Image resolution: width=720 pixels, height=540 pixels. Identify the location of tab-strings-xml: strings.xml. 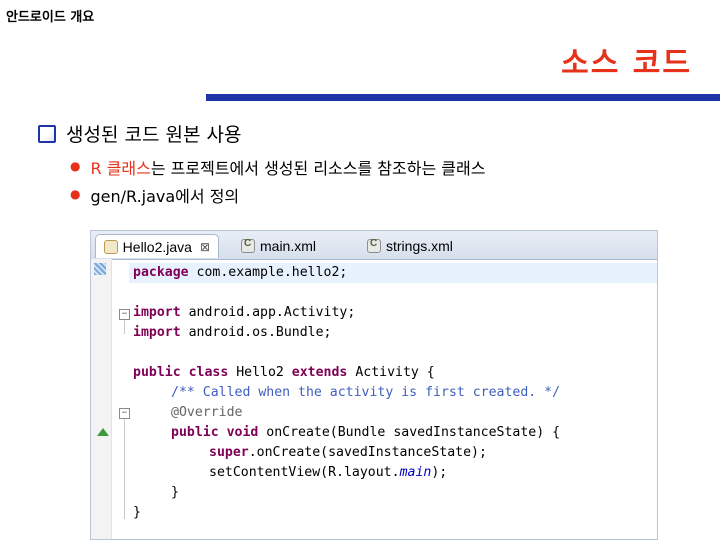
(419, 246).